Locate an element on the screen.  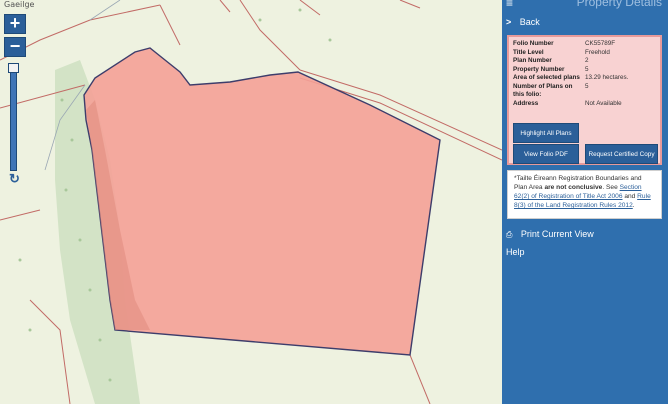
help-link: Help is located at coordinates (515, 252).